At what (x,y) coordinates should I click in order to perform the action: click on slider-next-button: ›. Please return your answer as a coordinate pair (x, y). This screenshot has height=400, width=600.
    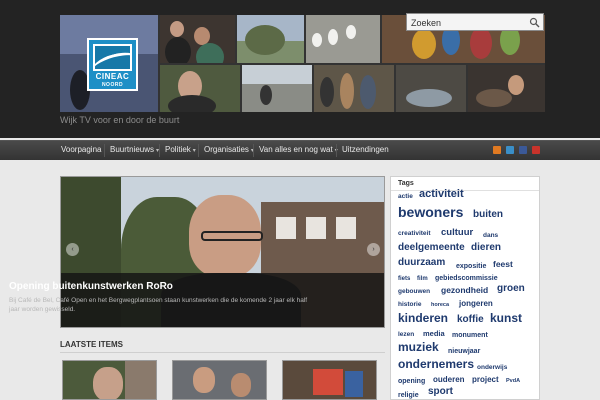
    Looking at the image, I should click on (373, 249).